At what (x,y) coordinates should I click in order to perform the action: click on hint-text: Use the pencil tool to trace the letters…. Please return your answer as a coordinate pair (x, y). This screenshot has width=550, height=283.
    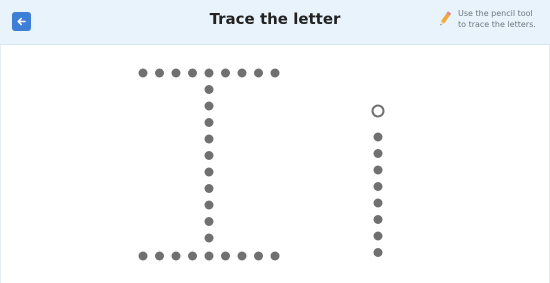
    Looking at the image, I should click on (497, 19).